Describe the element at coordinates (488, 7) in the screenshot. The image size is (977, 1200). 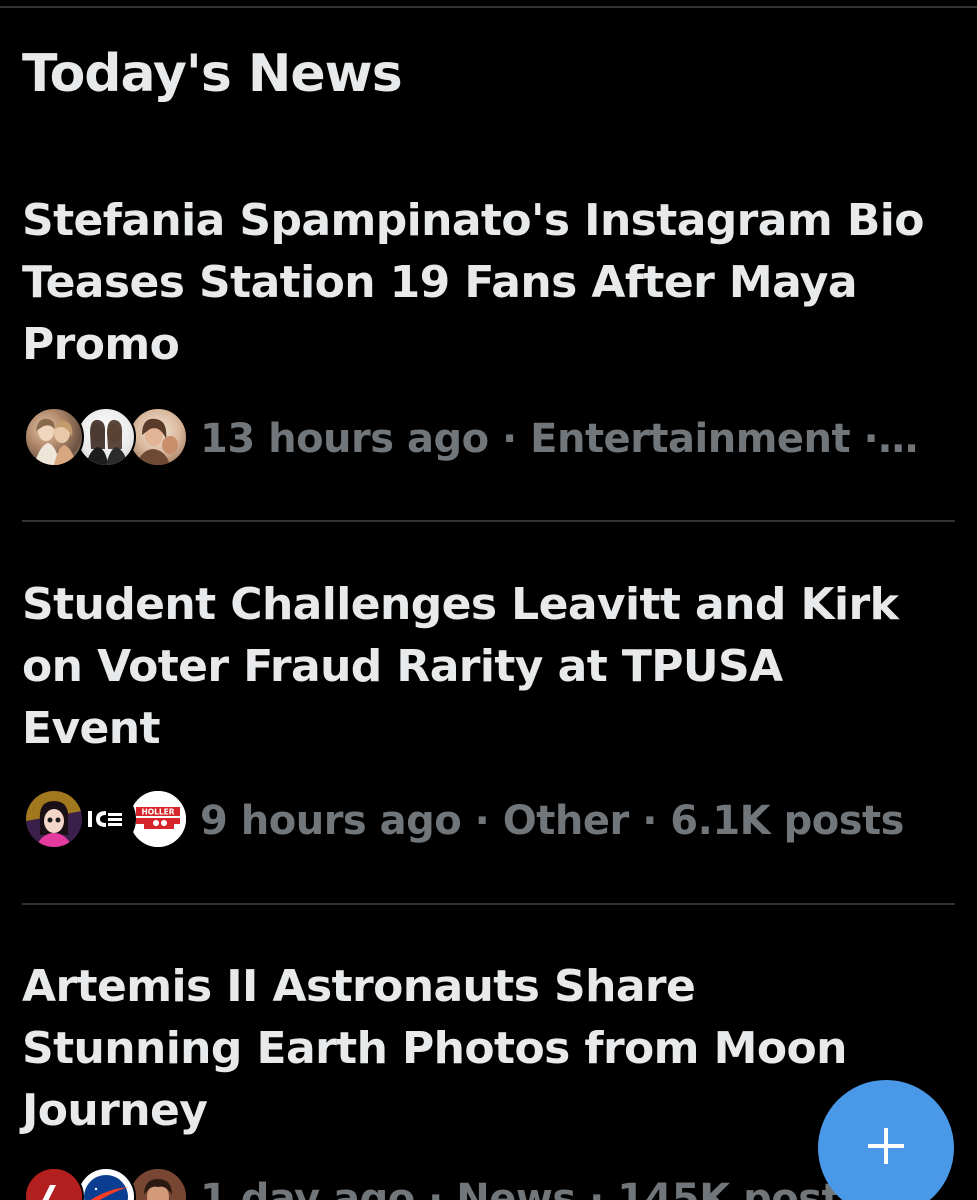
I see `top-divider` at that location.